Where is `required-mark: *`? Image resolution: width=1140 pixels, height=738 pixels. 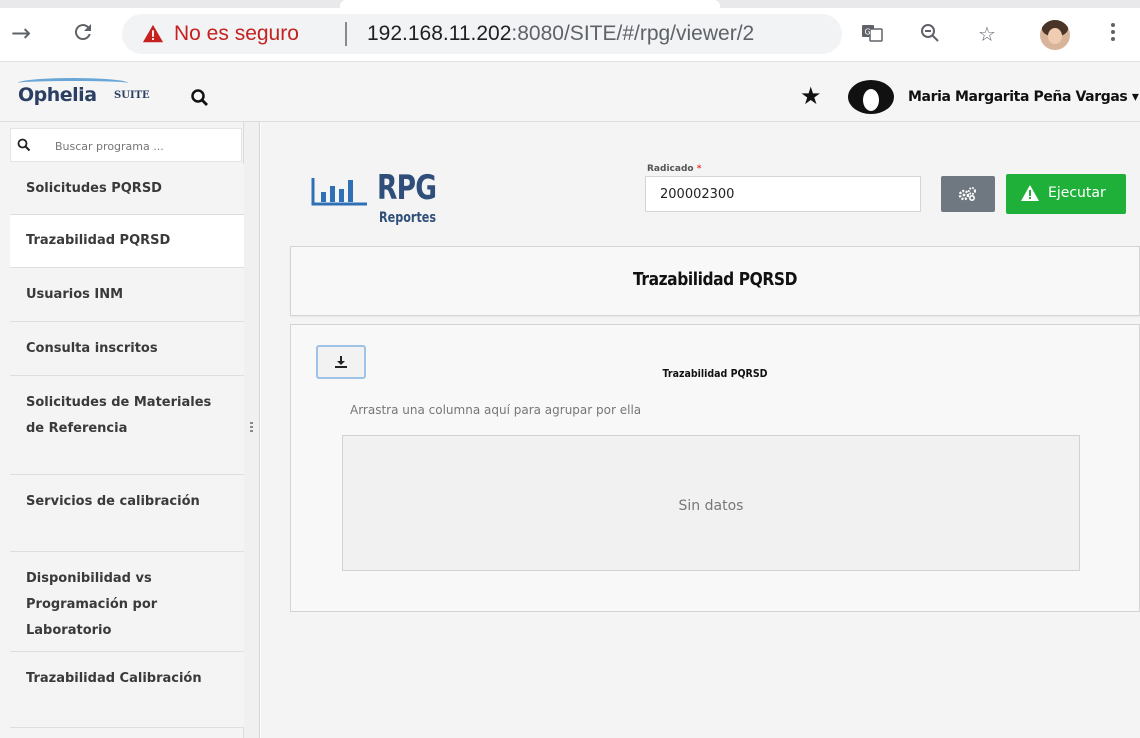 required-mark: * is located at coordinates (699, 169).